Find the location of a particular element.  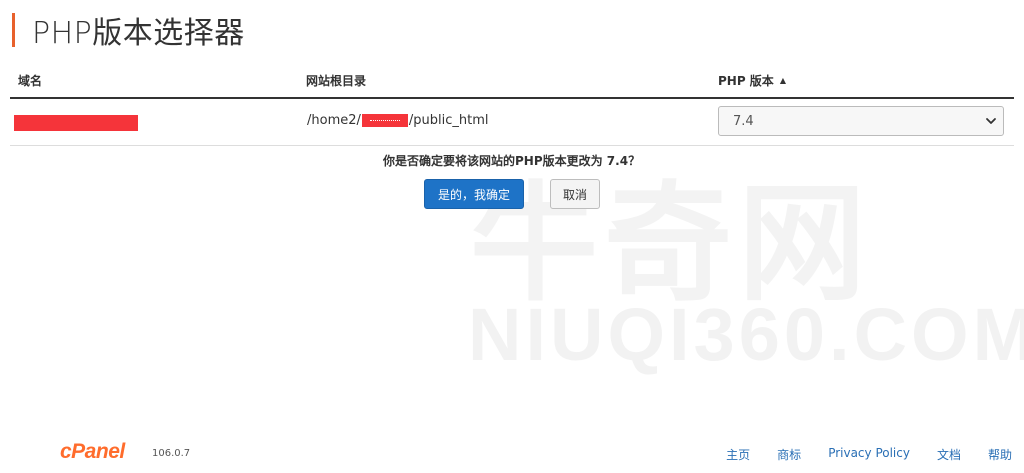

docroot-prefix: /home2/ is located at coordinates (334, 120).